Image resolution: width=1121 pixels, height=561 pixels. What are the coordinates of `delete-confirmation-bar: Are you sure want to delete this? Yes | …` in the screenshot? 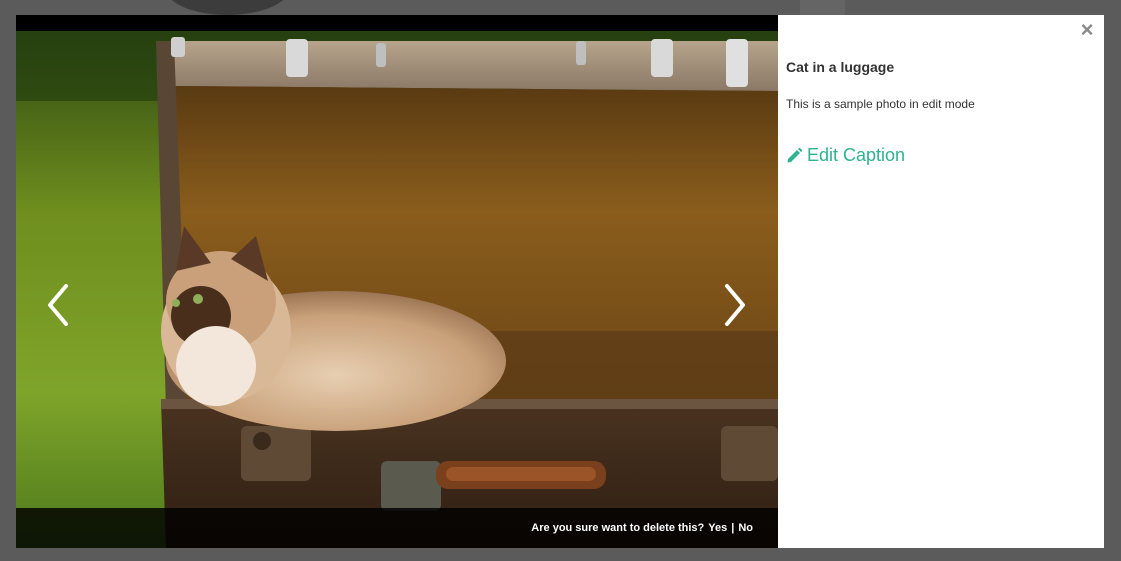 It's located at (397, 528).